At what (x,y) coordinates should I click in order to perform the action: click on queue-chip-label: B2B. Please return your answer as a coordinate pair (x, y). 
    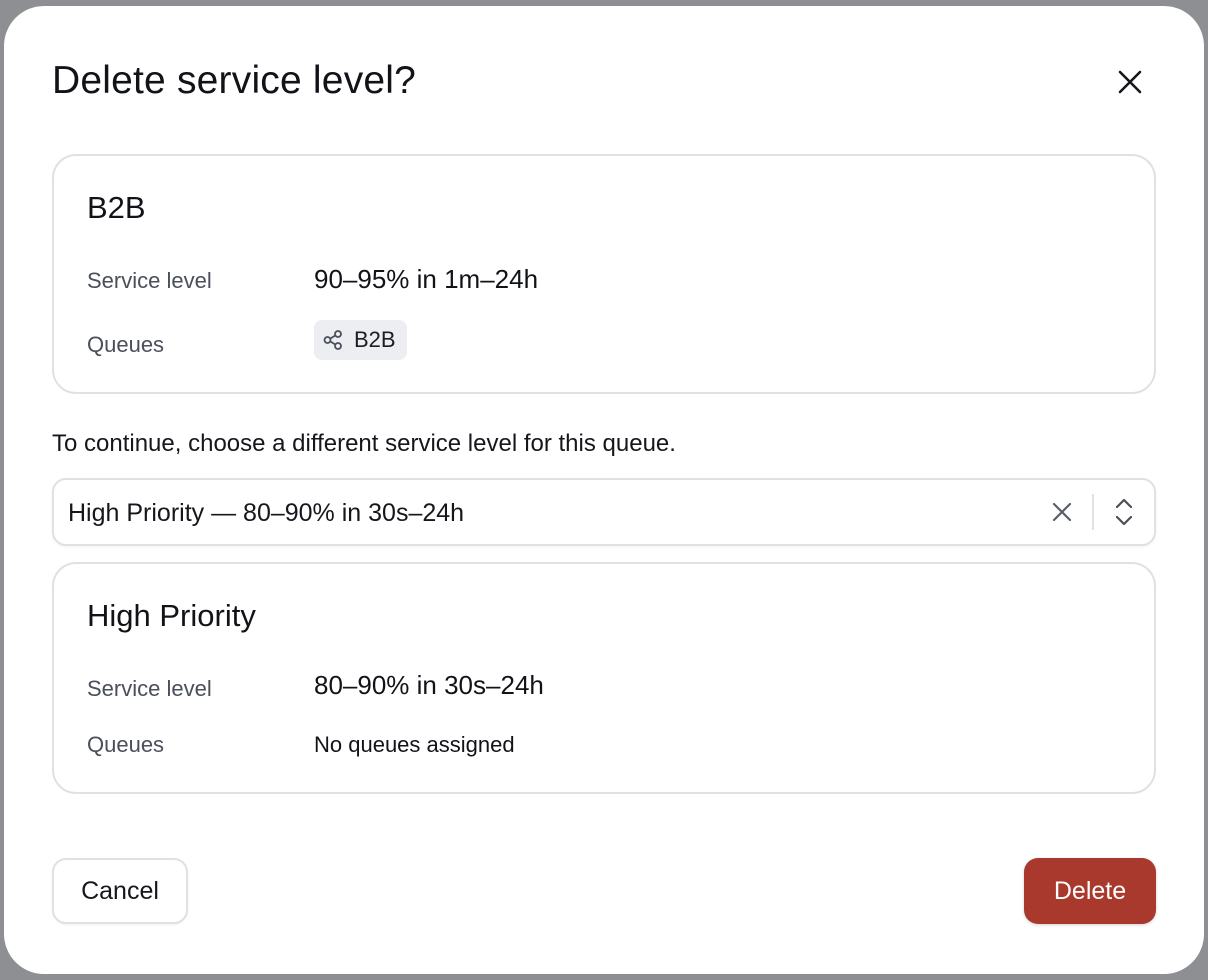
    Looking at the image, I should click on (375, 339).